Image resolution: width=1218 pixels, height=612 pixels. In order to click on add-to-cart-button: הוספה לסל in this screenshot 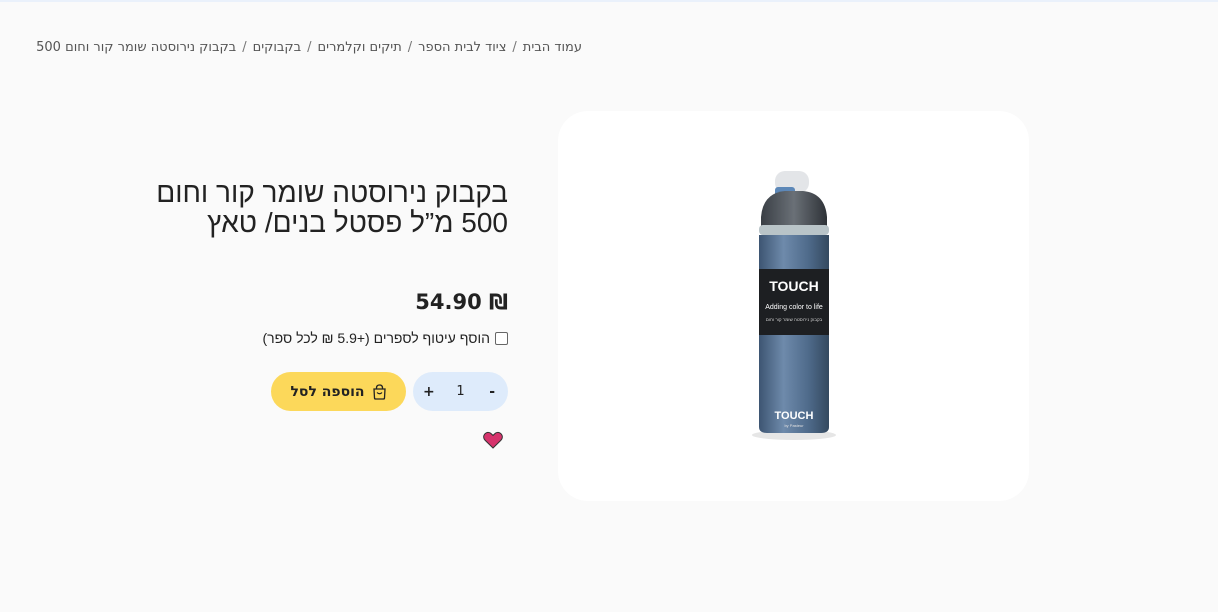, I will do `click(338, 391)`.